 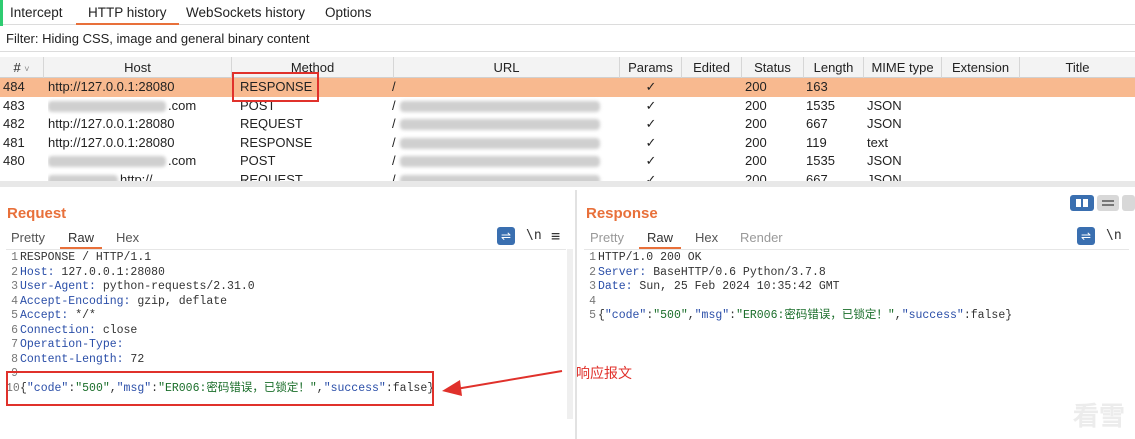 What do you see at coordinates (651, 67) in the screenshot?
I see `column-header-params: Params` at bounding box center [651, 67].